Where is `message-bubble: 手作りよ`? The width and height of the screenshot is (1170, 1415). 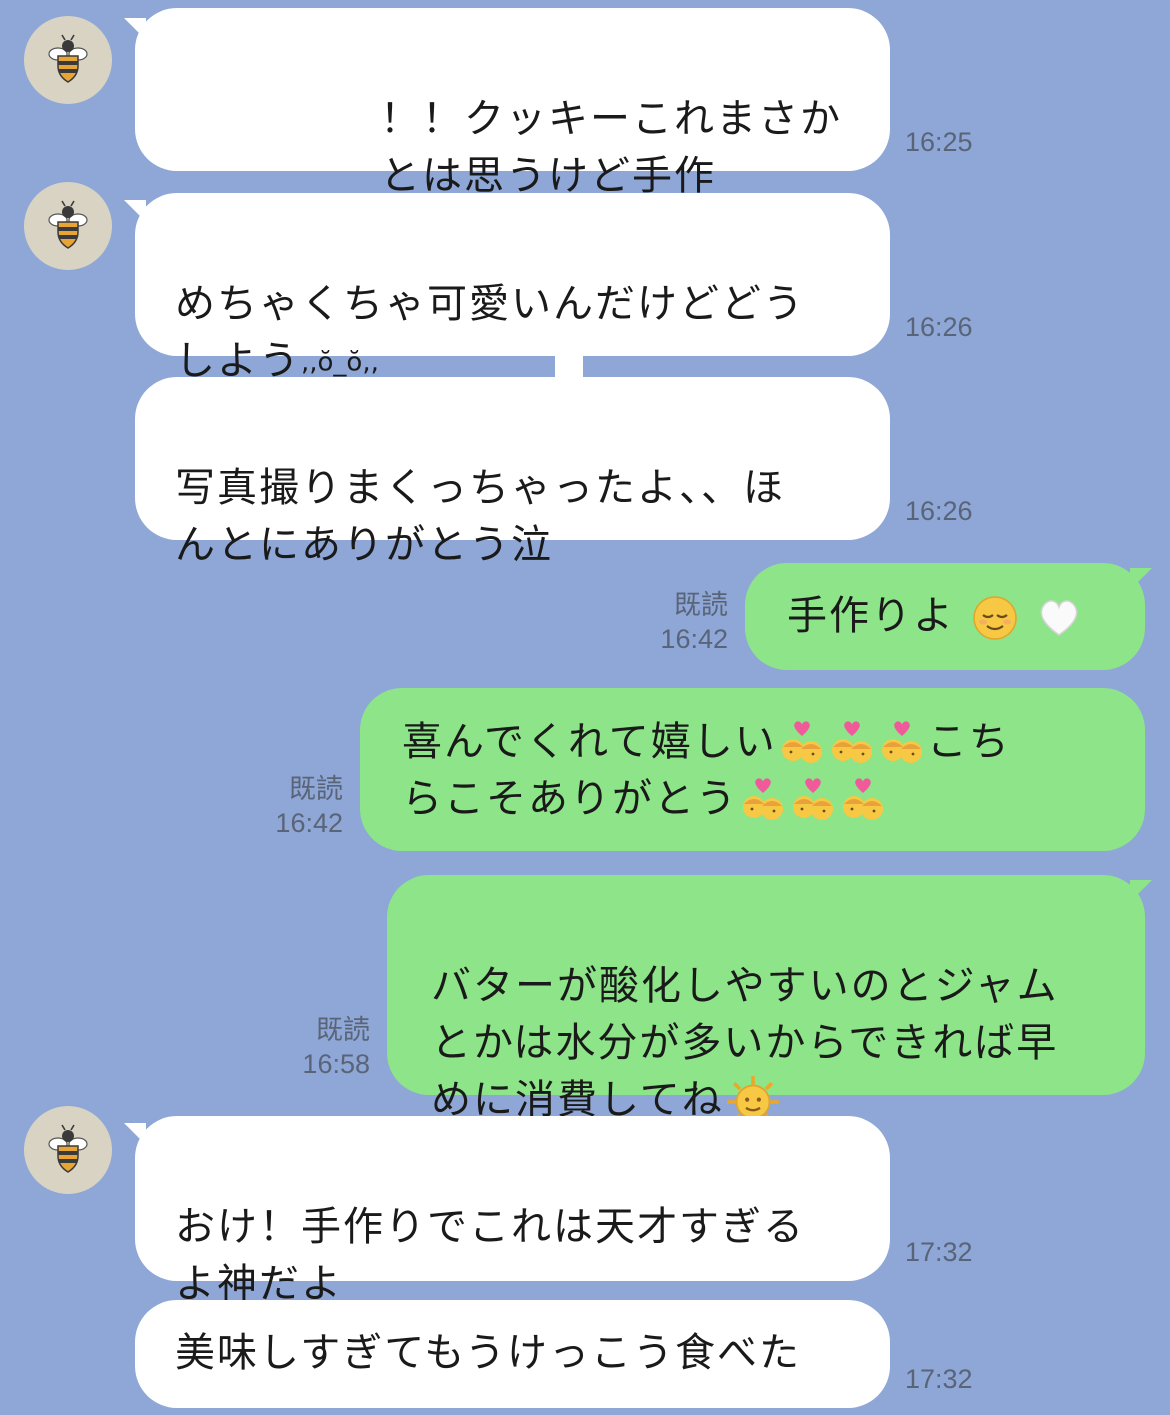
message-bubble: 手作りよ is located at coordinates (945, 616).